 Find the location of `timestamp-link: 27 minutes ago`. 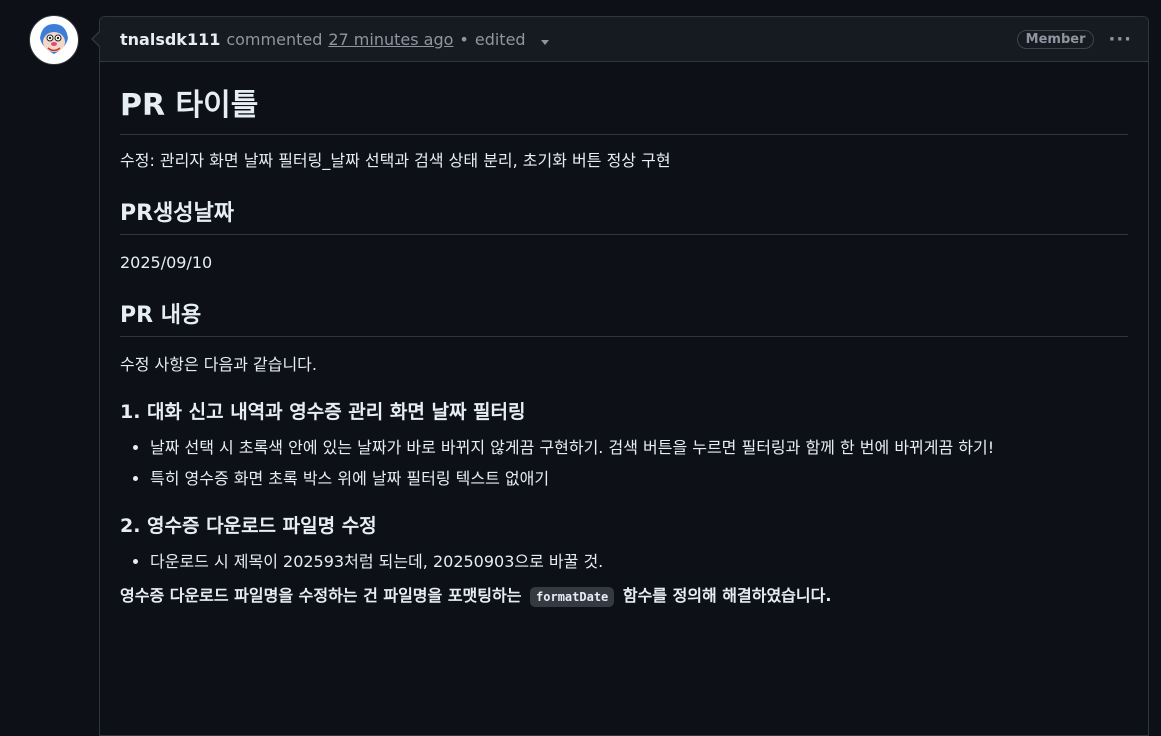

timestamp-link: 27 minutes ago is located at coordinates (390, 39).